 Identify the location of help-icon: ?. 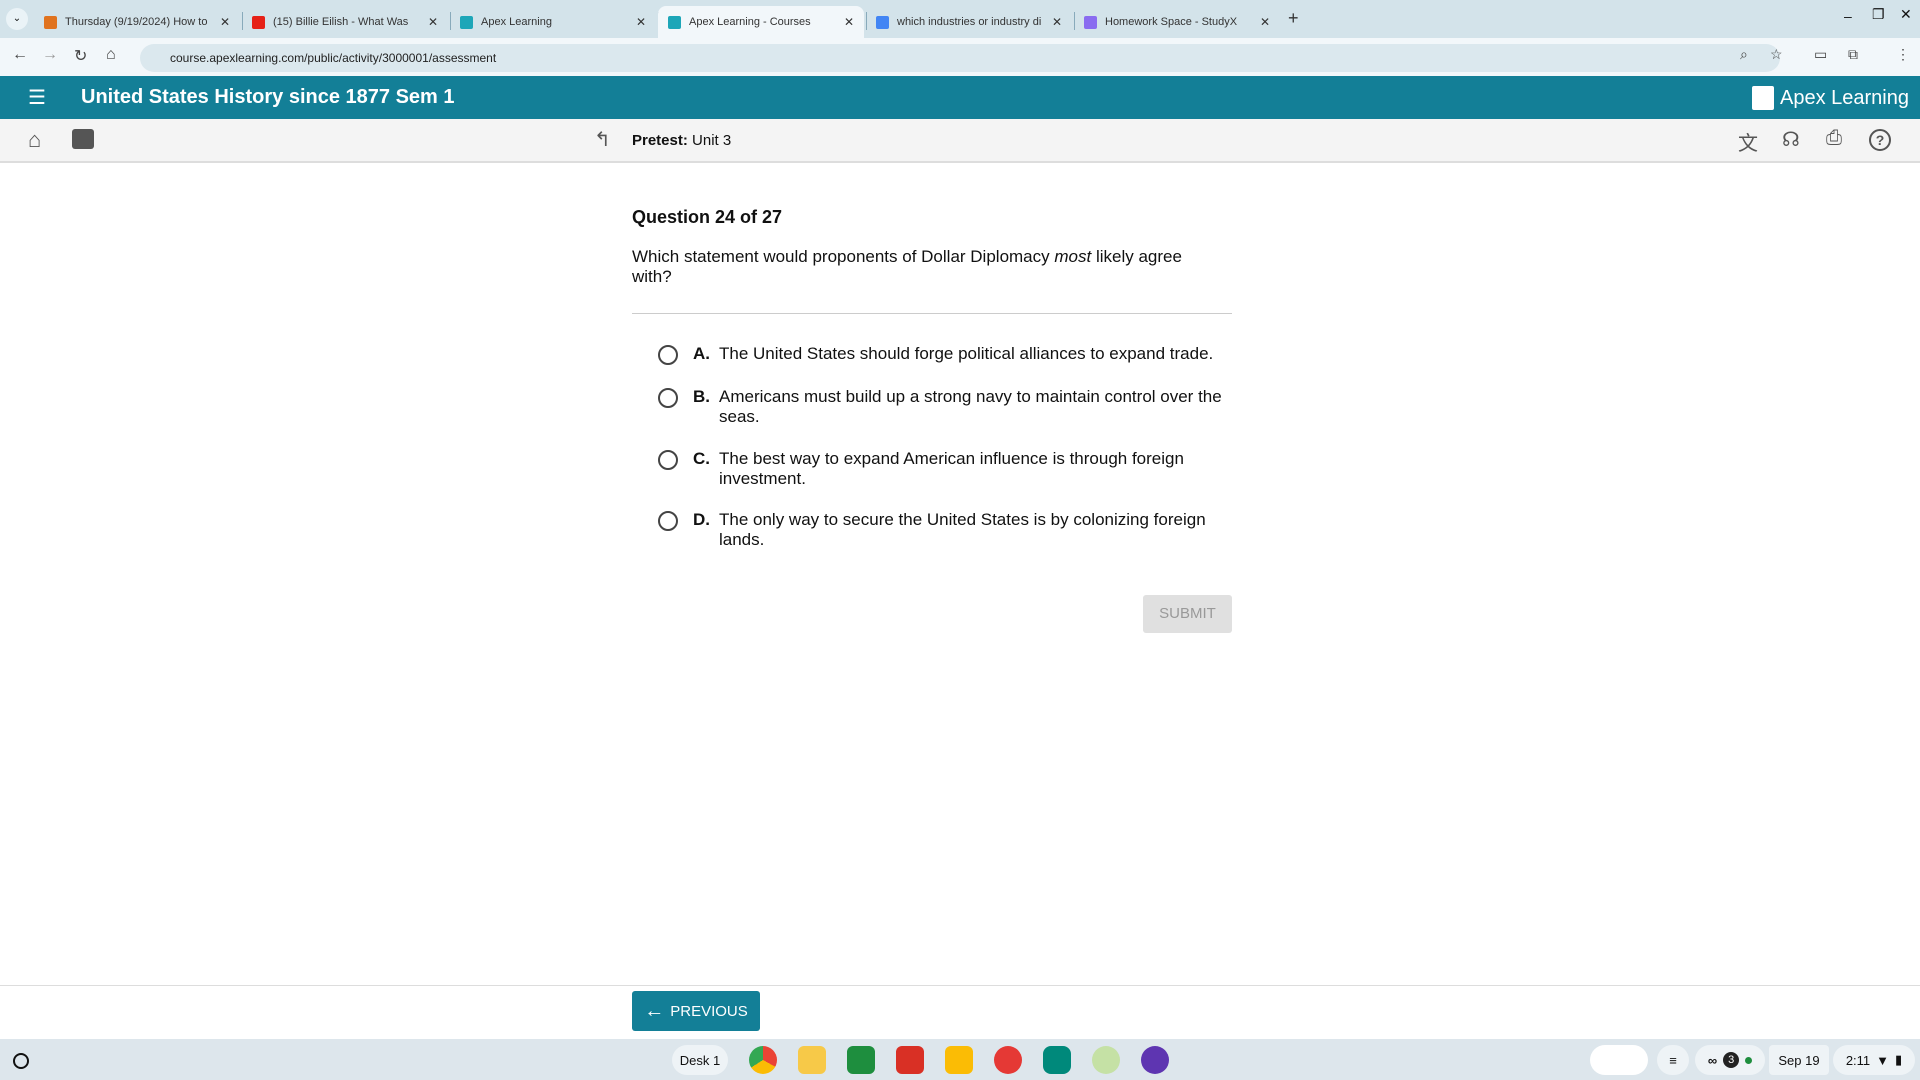
(1880, 140).